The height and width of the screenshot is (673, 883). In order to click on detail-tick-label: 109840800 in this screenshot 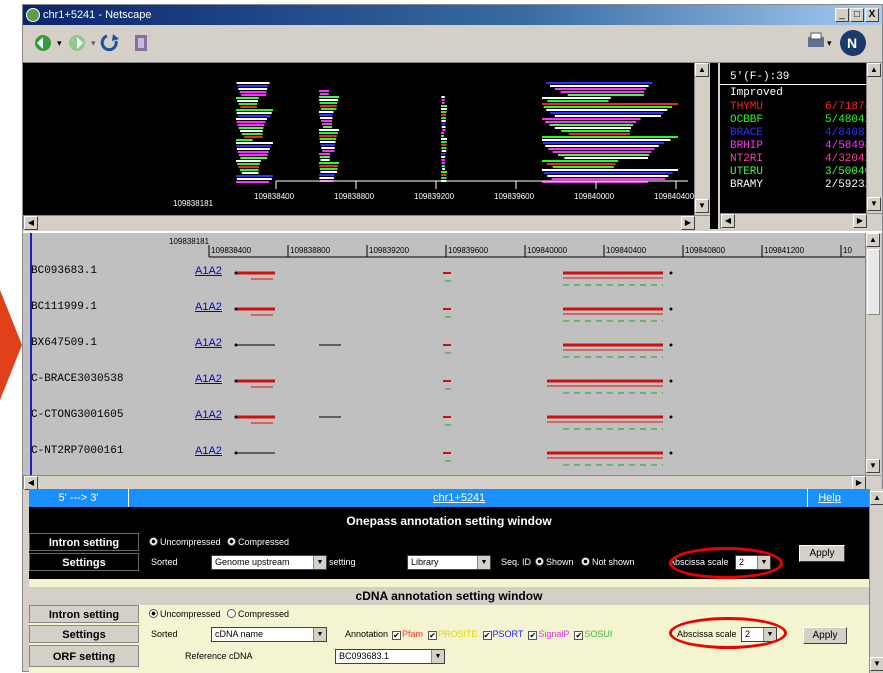, I will do `click(705, 250)`.